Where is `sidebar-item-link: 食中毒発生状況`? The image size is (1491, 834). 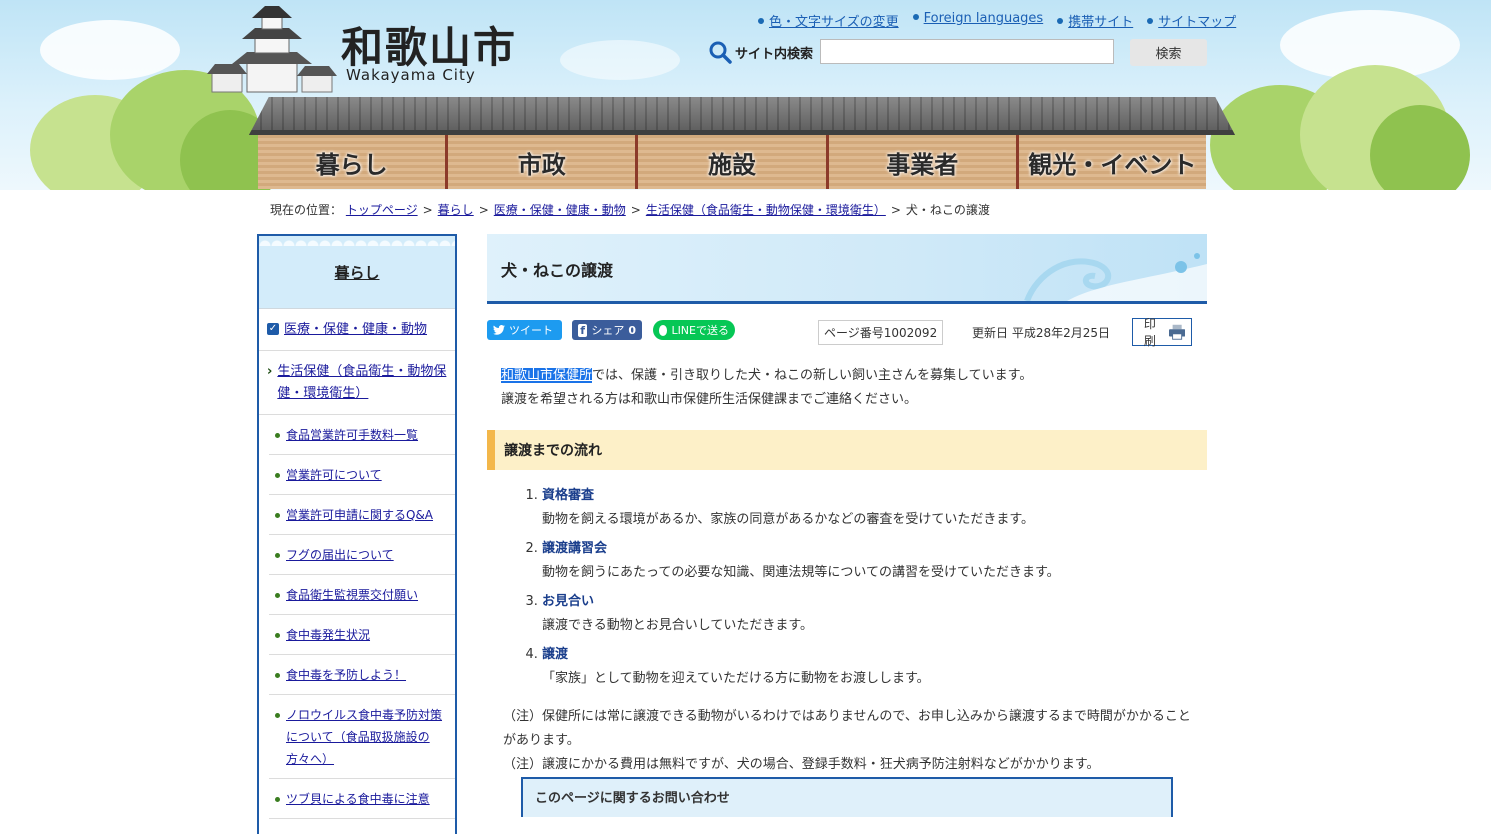
sidebar-item-link: 食中毒発生状況 is located at coordinates (328, 635).